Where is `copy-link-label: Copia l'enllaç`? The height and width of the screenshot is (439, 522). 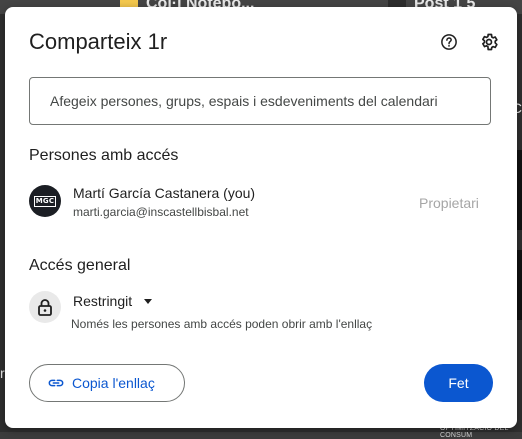 copy-link-label: Copia l'enllaç is located at coordinates (113, 383).